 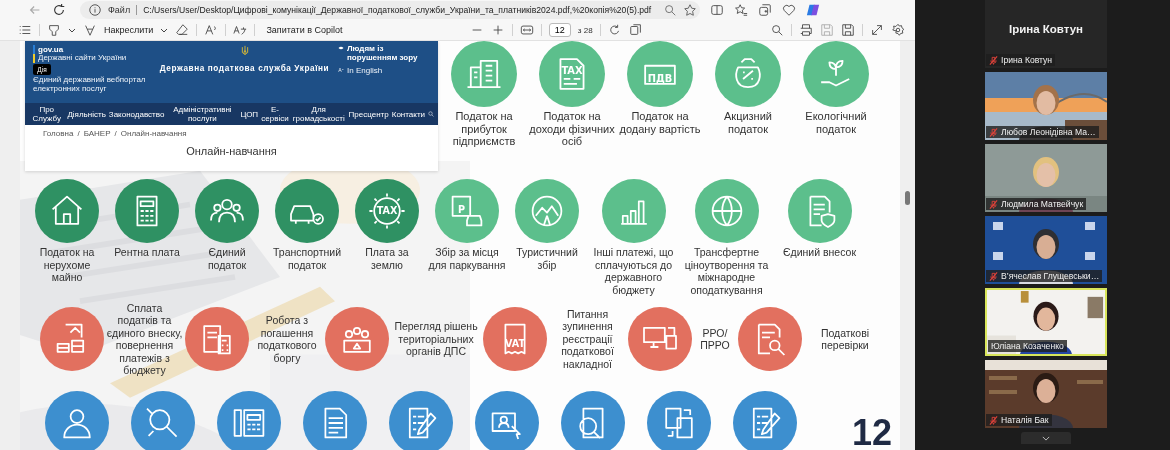 I want to click on nav-link: Про Службу, so click(x=47, y=114).